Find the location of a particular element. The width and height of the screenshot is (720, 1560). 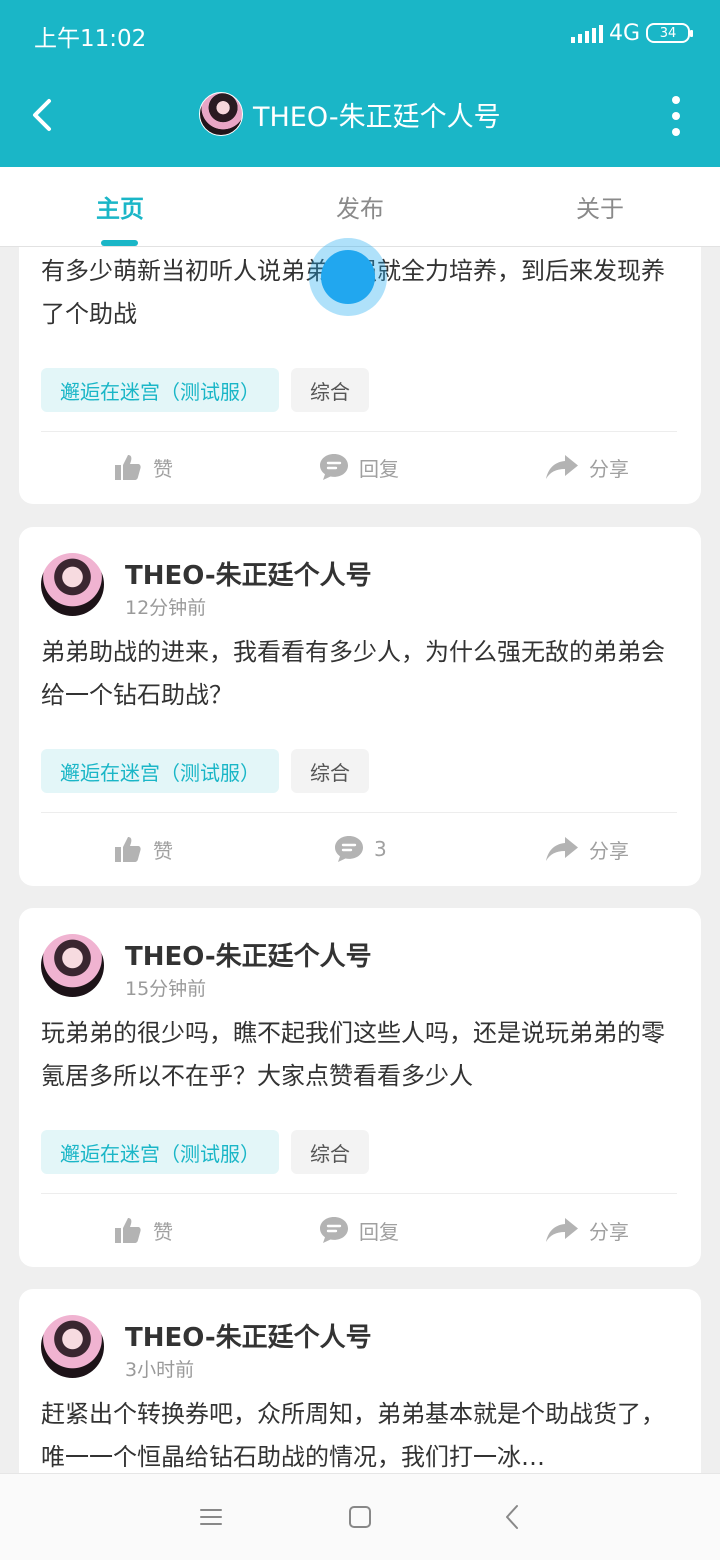

home-button is located at coordinates (360, 1517).